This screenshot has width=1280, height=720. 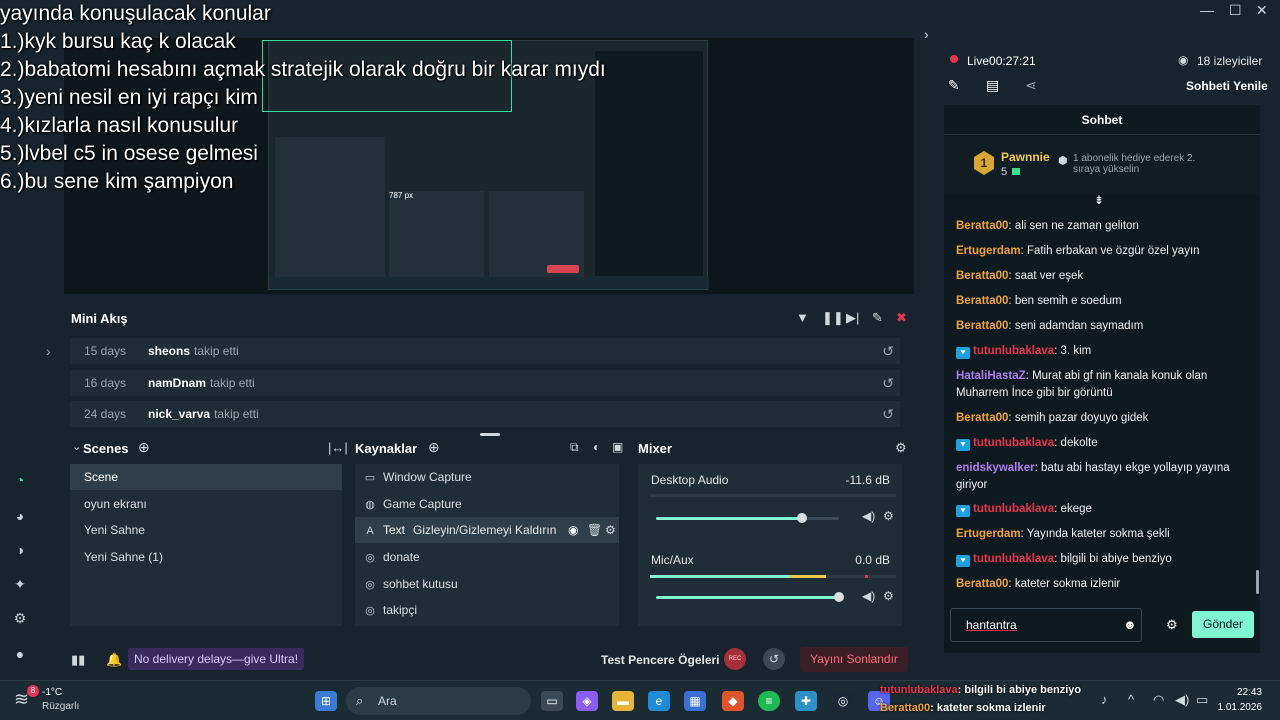 I want to click on copilot-icon: ◈, so click(x=587, y=701).